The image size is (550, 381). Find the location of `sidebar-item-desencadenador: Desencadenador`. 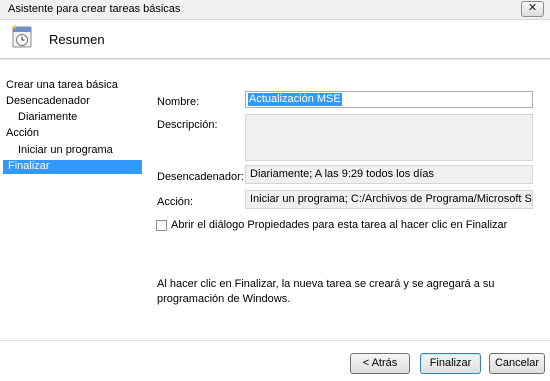

sidebar-item-desencadenador: Desencadenador is located at coordinates (48, 102).